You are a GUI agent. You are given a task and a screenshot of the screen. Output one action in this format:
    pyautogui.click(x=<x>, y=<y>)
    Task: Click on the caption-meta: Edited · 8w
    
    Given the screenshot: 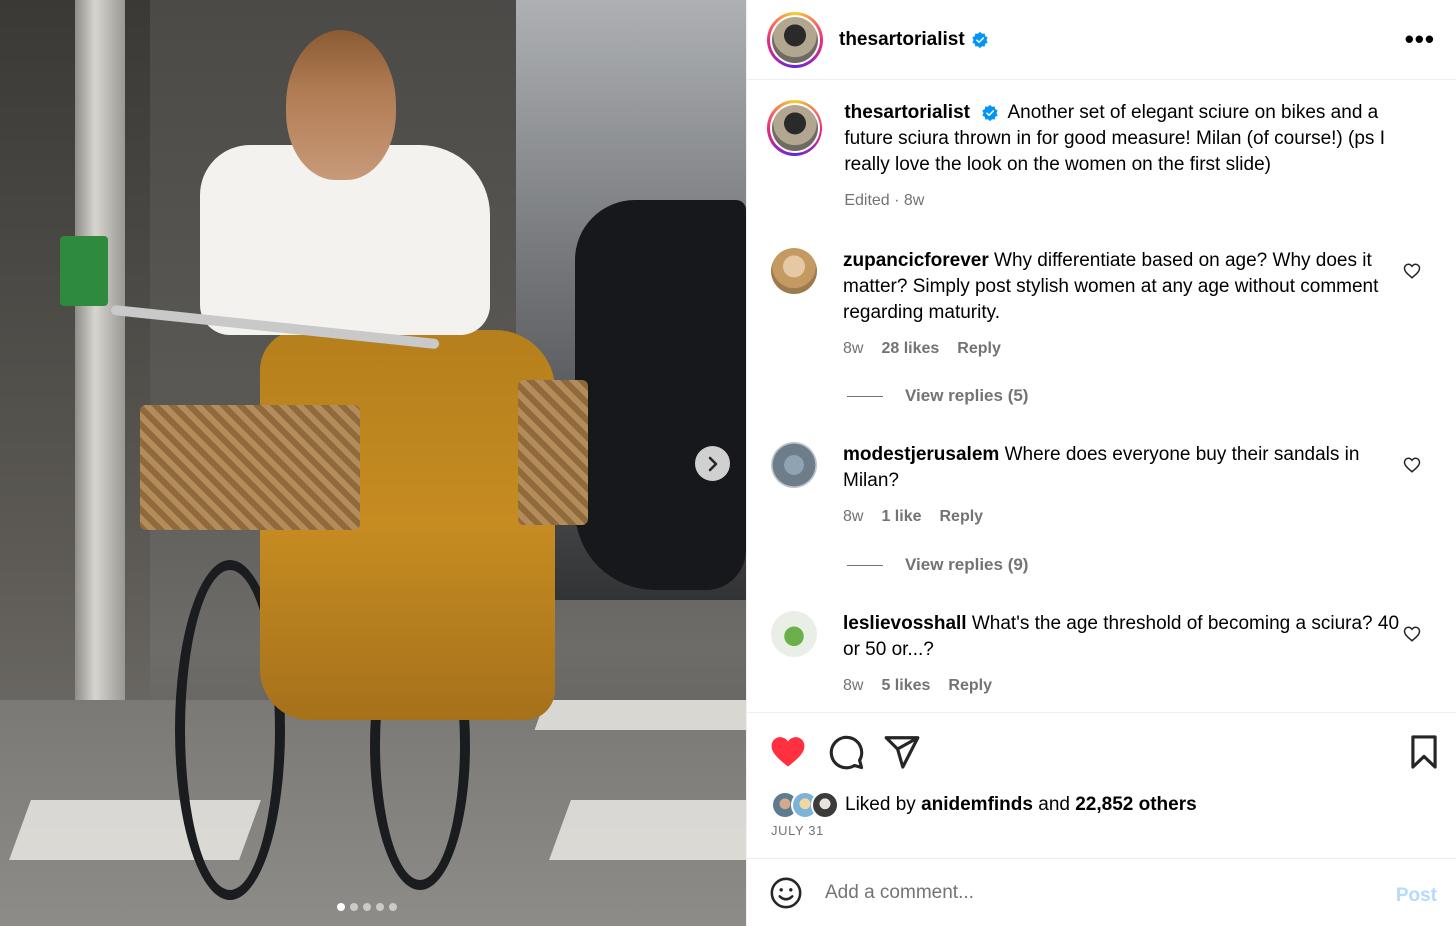 What is the action you would take?
    pyautogui.click(x=884, y=200)
    